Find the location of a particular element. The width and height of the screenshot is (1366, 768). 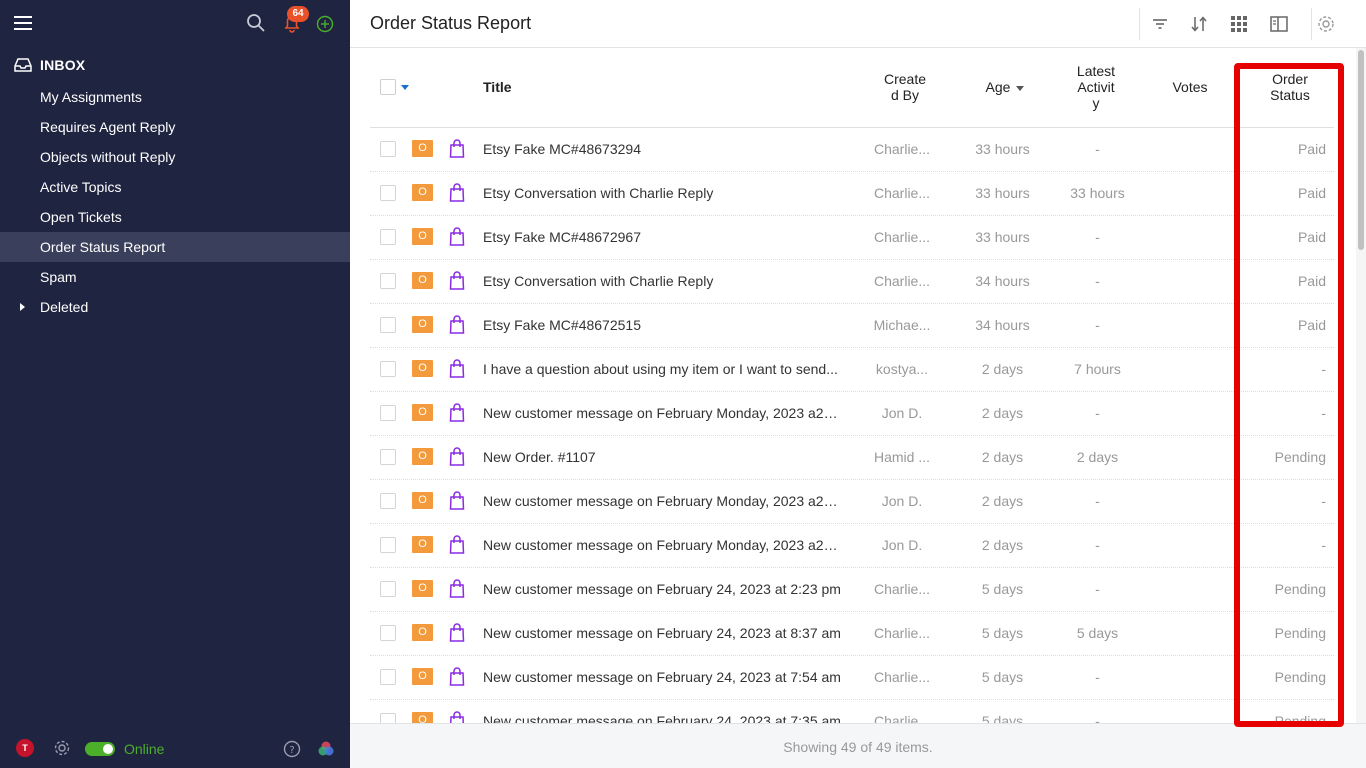

row-age: 5 days is located at coordinates (1002, 589).